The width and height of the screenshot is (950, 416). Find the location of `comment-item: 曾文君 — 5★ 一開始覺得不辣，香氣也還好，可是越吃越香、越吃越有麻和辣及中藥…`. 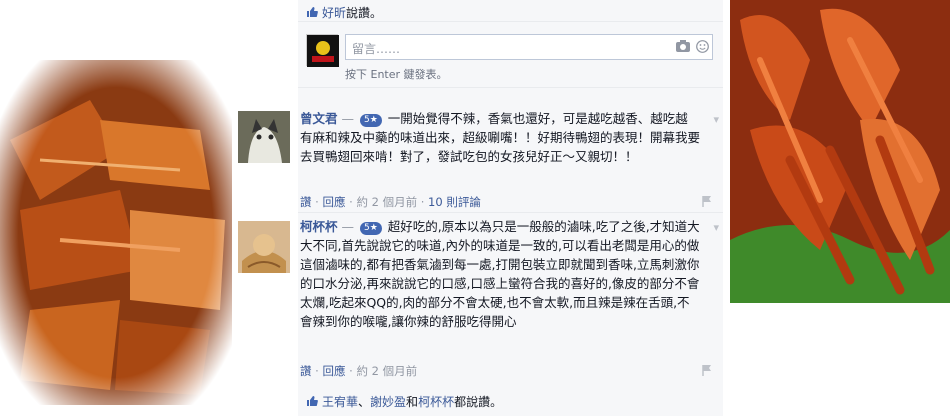

comment-item: 曾文君 — 5★ 一開始覺得不辣，香氣也還好，可是越吃越香、越吃越有麻和辣及中藥… is located at coordinates (480, 159).